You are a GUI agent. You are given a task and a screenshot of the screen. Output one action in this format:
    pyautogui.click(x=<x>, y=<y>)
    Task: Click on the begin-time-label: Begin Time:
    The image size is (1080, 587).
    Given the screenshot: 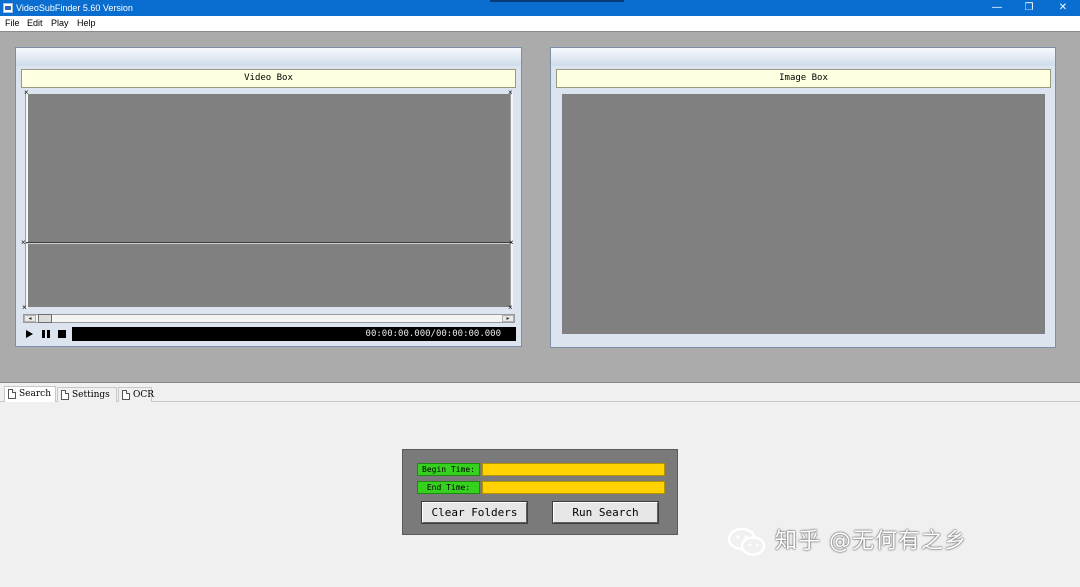 What is the action you would take?
    pyautogui.click(x=448, y=469)
    